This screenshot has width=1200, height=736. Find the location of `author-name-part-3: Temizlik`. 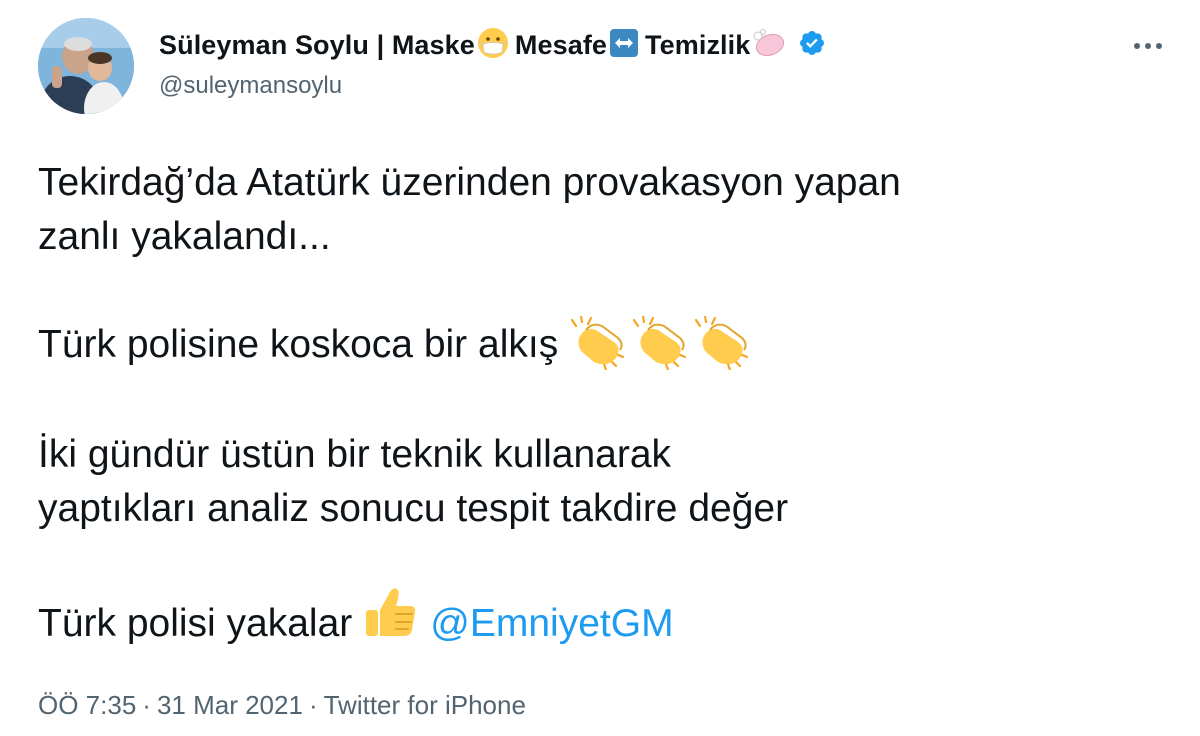

author-name-part-3: Temizlik is located at coordinates (697, 45).